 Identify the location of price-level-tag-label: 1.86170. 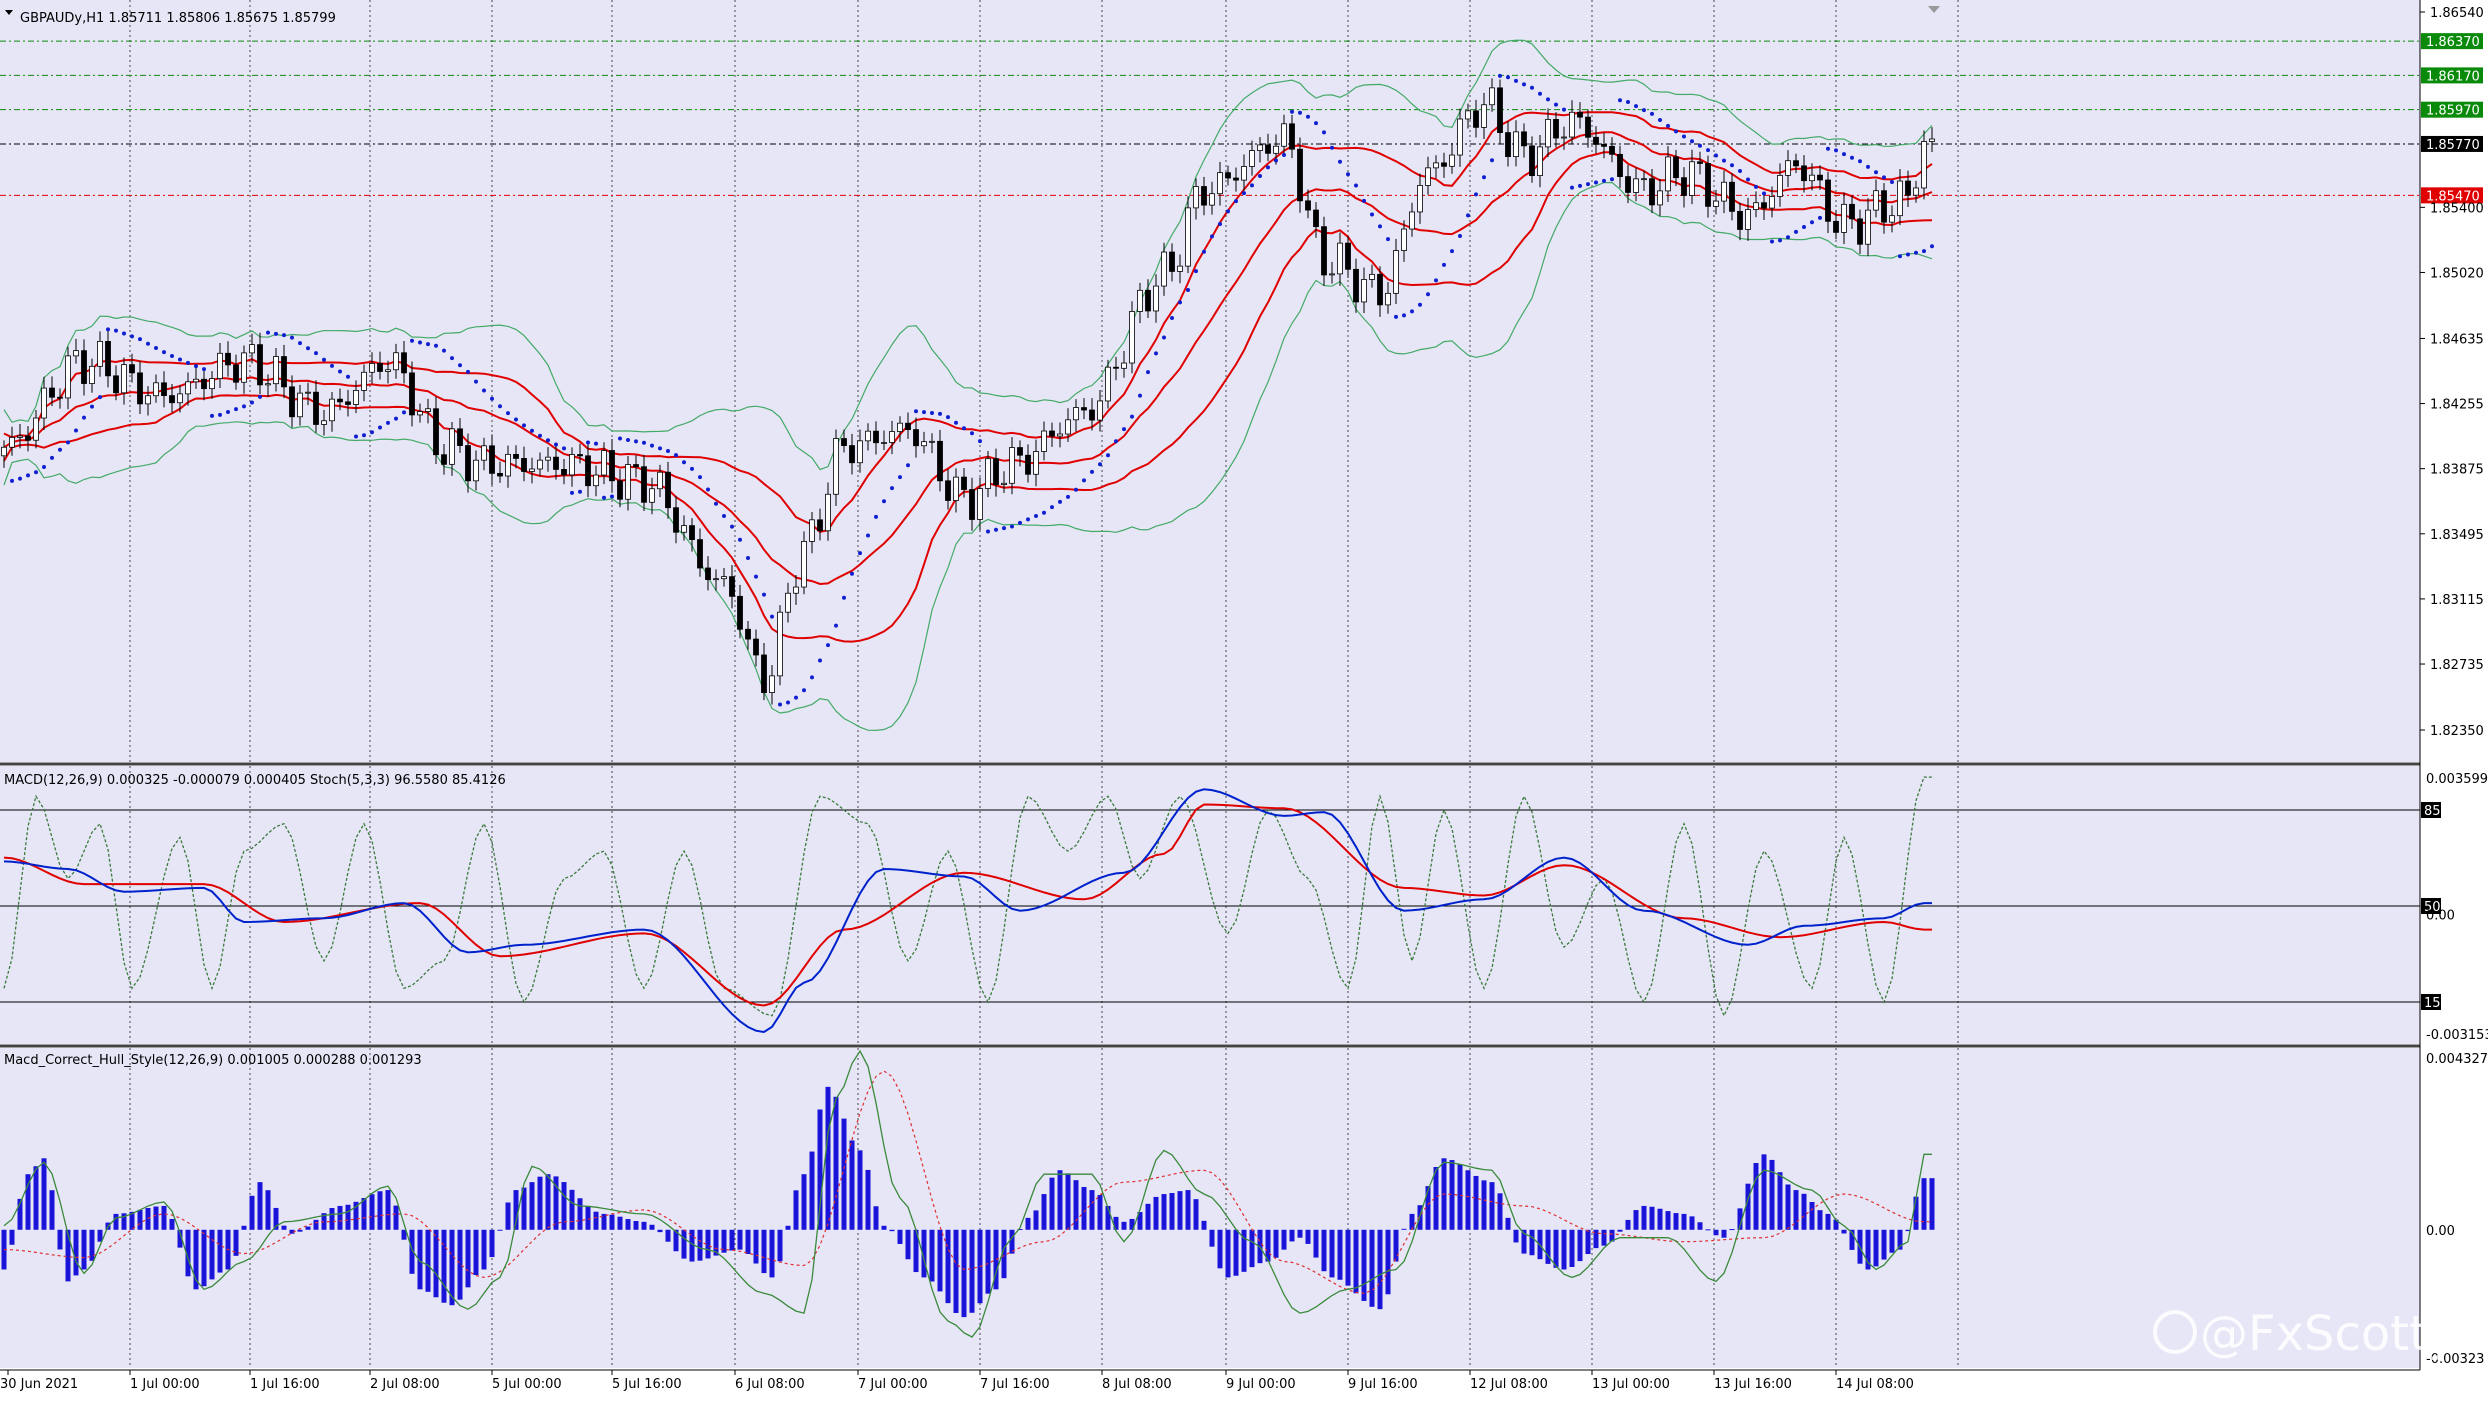
(2453, 76).